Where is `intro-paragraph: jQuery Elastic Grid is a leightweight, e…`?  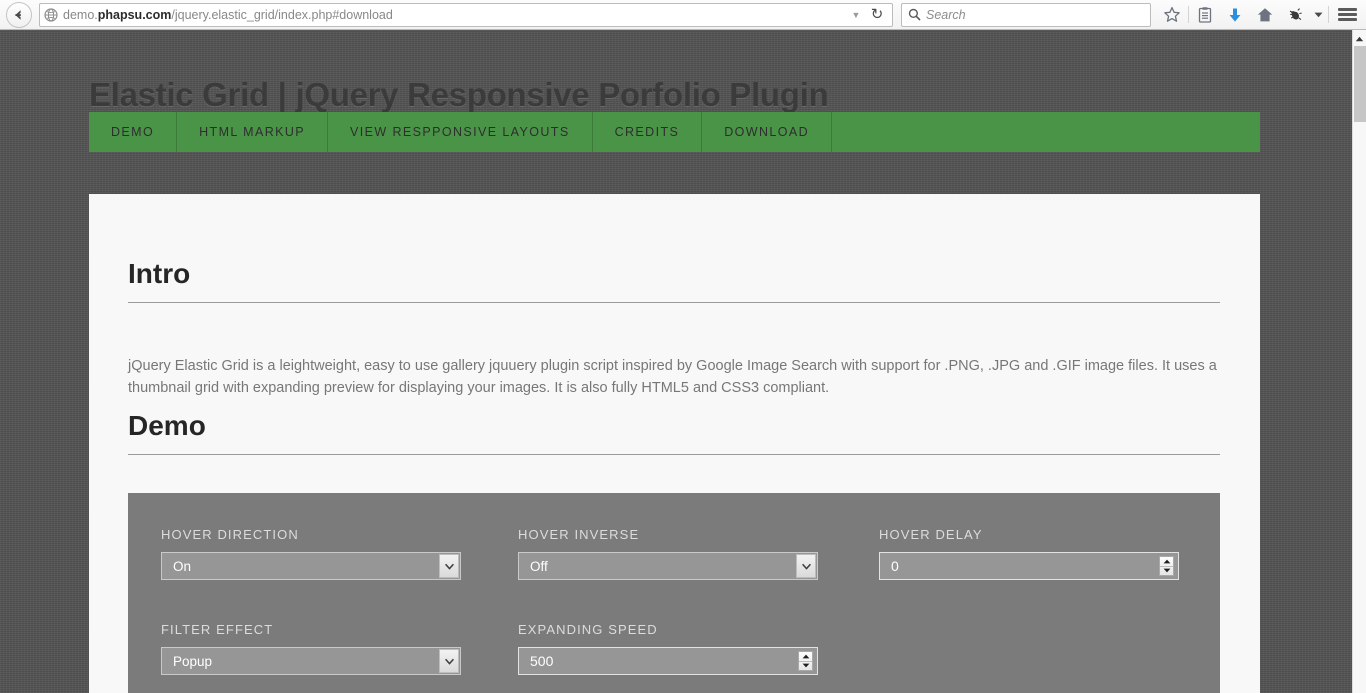
intro-paragraph: jQuery Elastic Grid is a leightweight, e… is located at coordinates (672, 376).